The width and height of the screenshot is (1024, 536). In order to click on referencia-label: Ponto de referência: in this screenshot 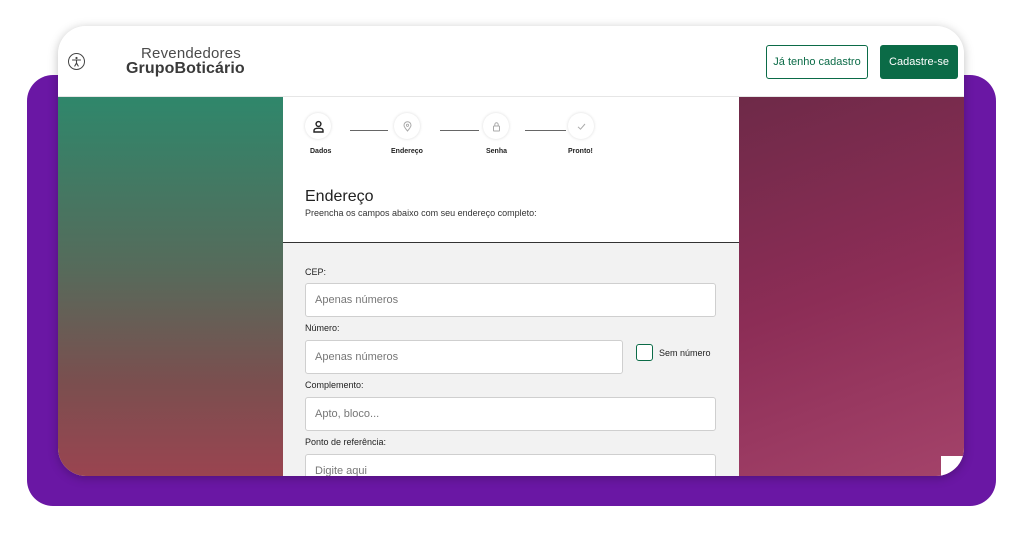, I will do `click(346, 442)`.